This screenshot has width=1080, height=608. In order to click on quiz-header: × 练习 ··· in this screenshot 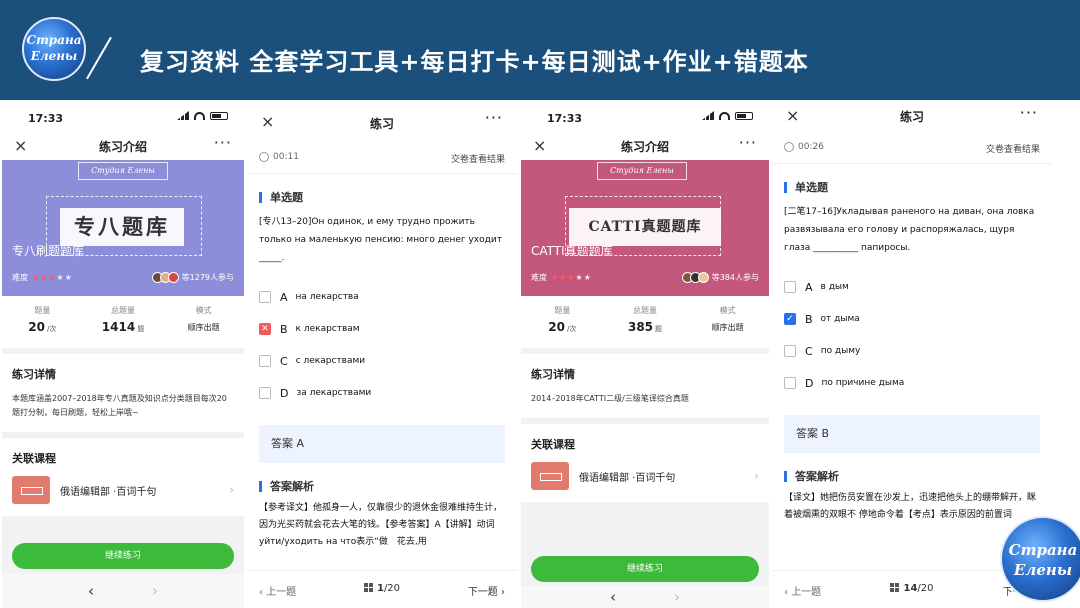, I will do `click(382, 121)`.